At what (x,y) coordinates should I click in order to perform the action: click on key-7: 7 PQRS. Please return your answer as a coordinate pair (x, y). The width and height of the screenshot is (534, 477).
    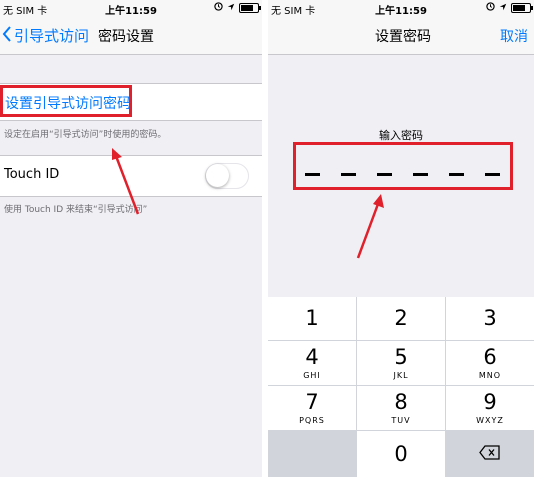
    Looking at the image, I should click on (312, 408).